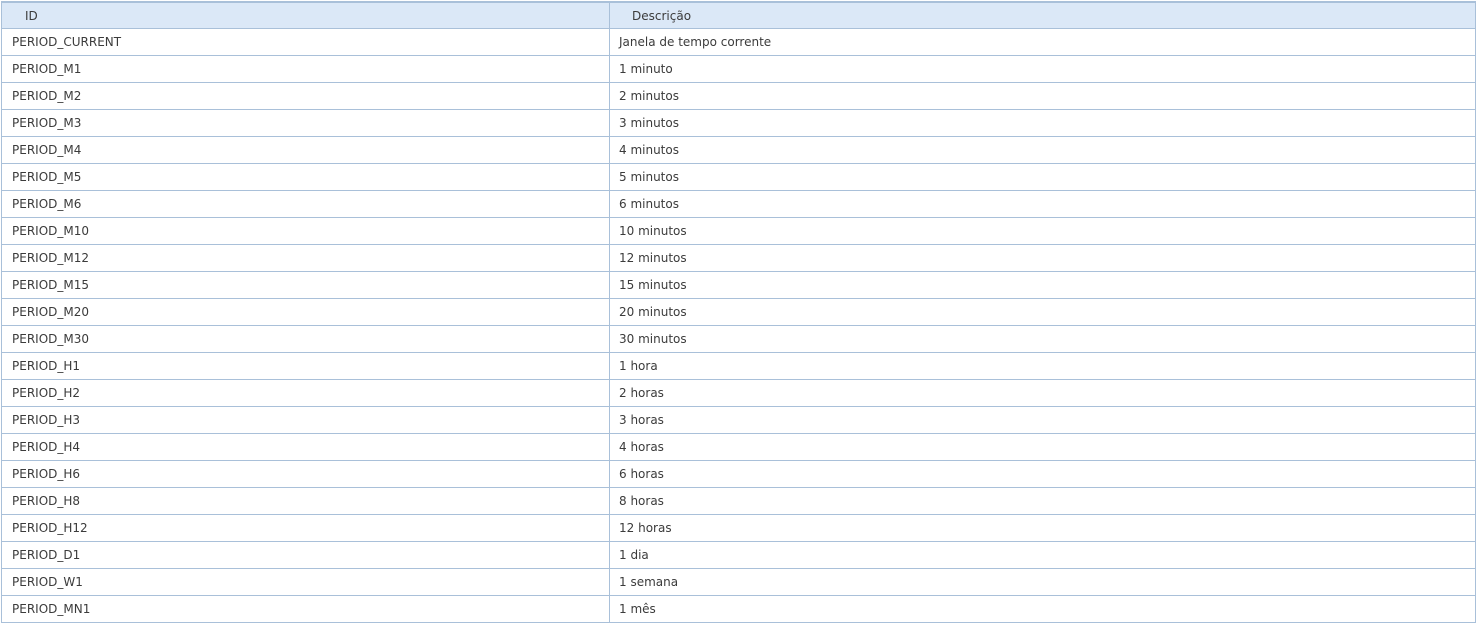  I want to click on table-row: PERIOD_D1 1 dia, so click(738, 555).